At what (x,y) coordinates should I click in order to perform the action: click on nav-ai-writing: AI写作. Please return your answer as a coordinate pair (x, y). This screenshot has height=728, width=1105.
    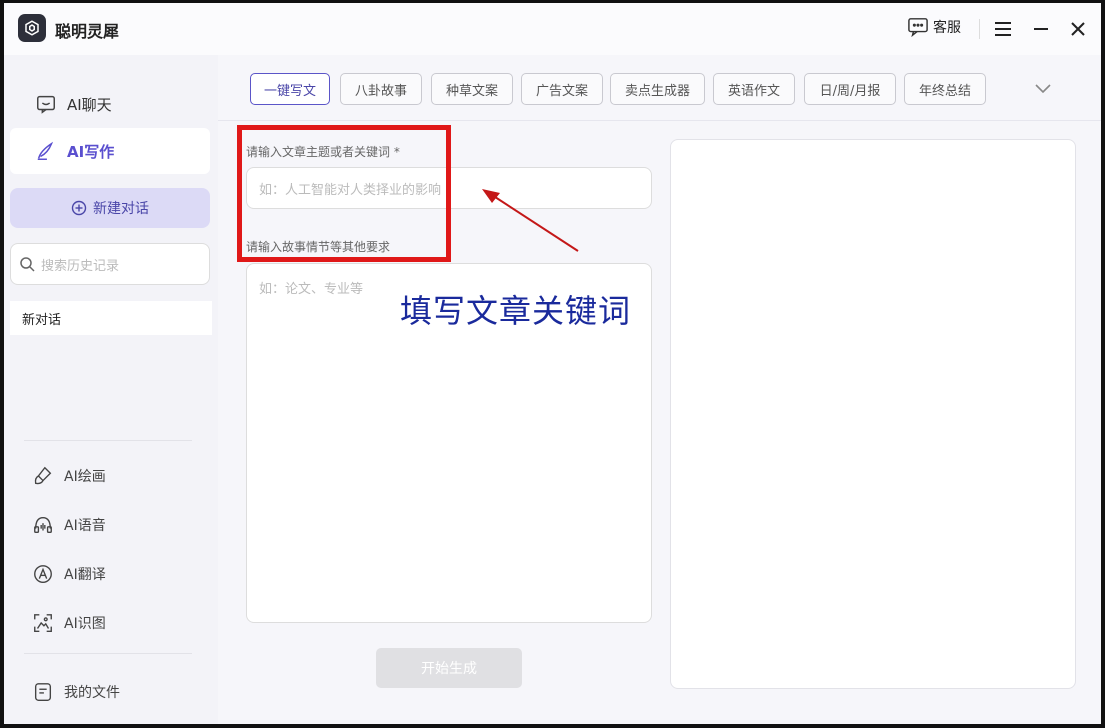
    Looking at the image, I should click on (110, 151).